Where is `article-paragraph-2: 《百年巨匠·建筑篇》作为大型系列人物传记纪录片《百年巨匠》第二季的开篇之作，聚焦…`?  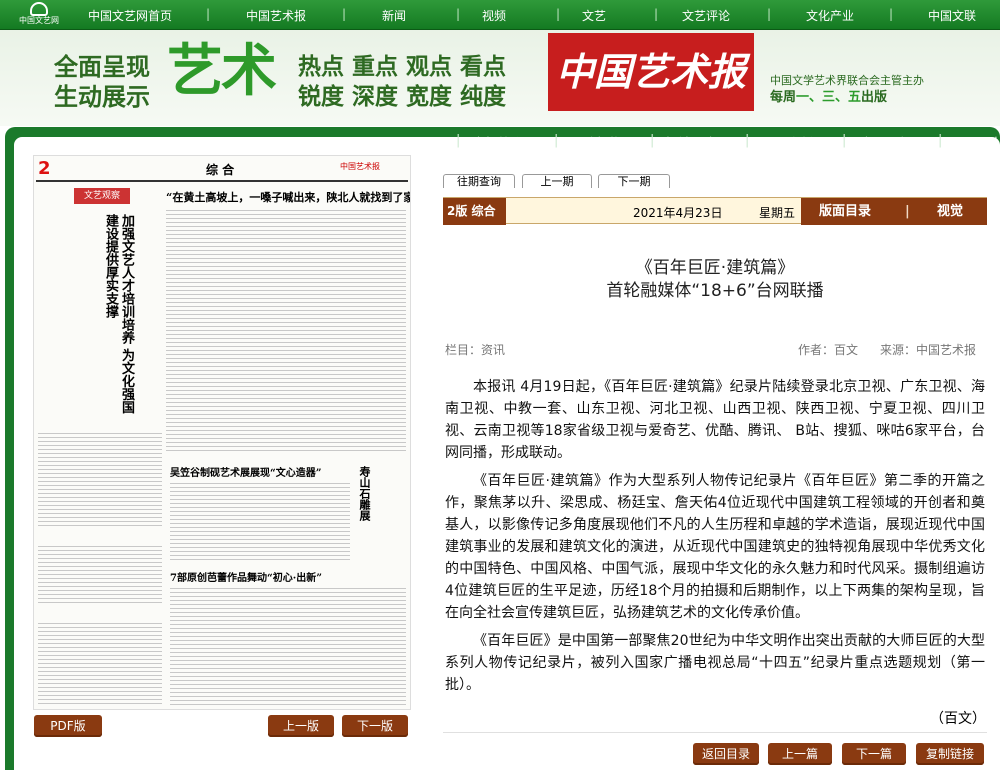
article-paragraph-2: 《百年巨匠·建筑篇》作为大型系列人物传记纪录片《百年巨匠》第二季的开篇之作，聚焦… is located at coordinates (715, 547).